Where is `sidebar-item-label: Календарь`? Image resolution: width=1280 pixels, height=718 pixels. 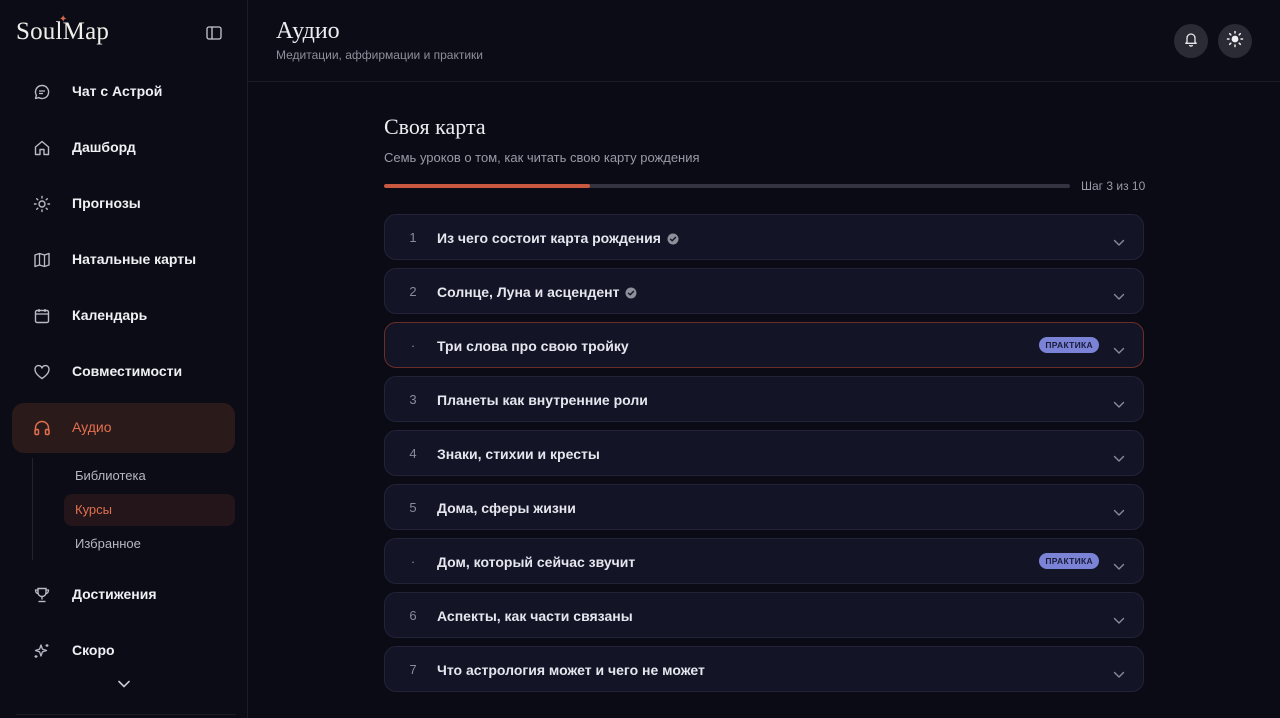 sidebar-item-label: Календарь is located at coordinates (110, 315).